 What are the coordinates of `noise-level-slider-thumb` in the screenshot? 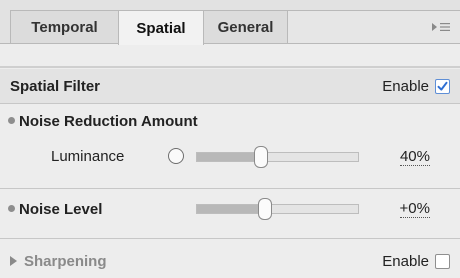 It's located at (264, 209).